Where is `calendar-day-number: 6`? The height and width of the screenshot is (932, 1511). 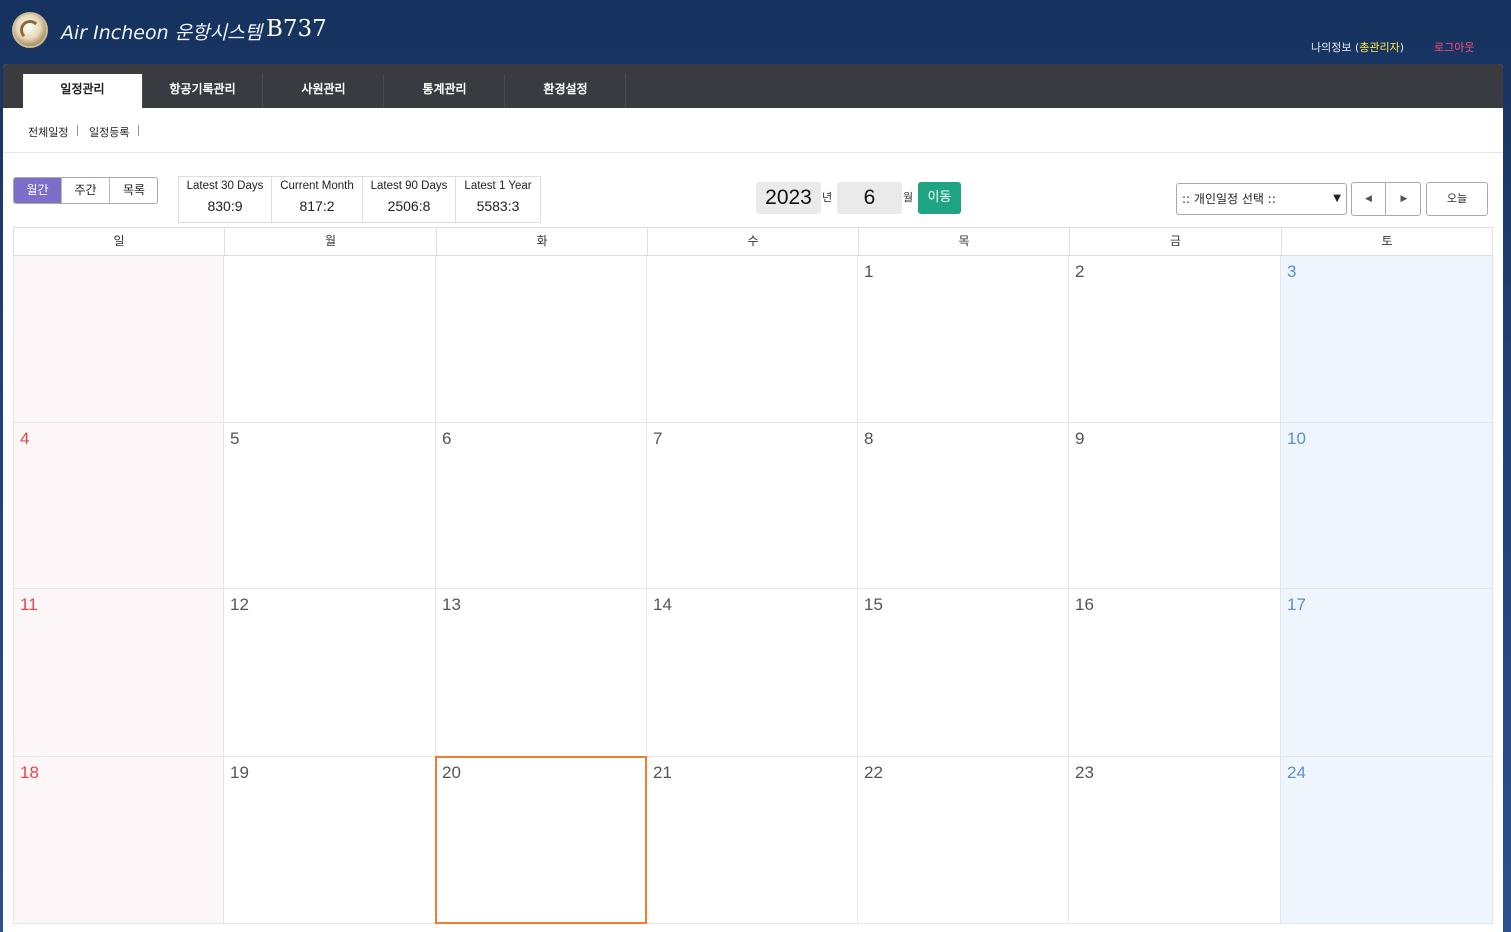 calendar-day-number: 6 is located at coordinates (447, 438).